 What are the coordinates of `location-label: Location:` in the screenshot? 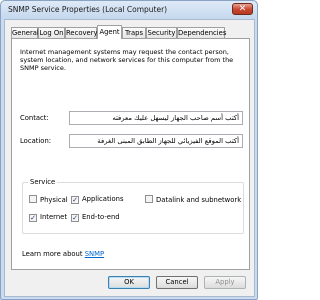 It's located at (36, 141).